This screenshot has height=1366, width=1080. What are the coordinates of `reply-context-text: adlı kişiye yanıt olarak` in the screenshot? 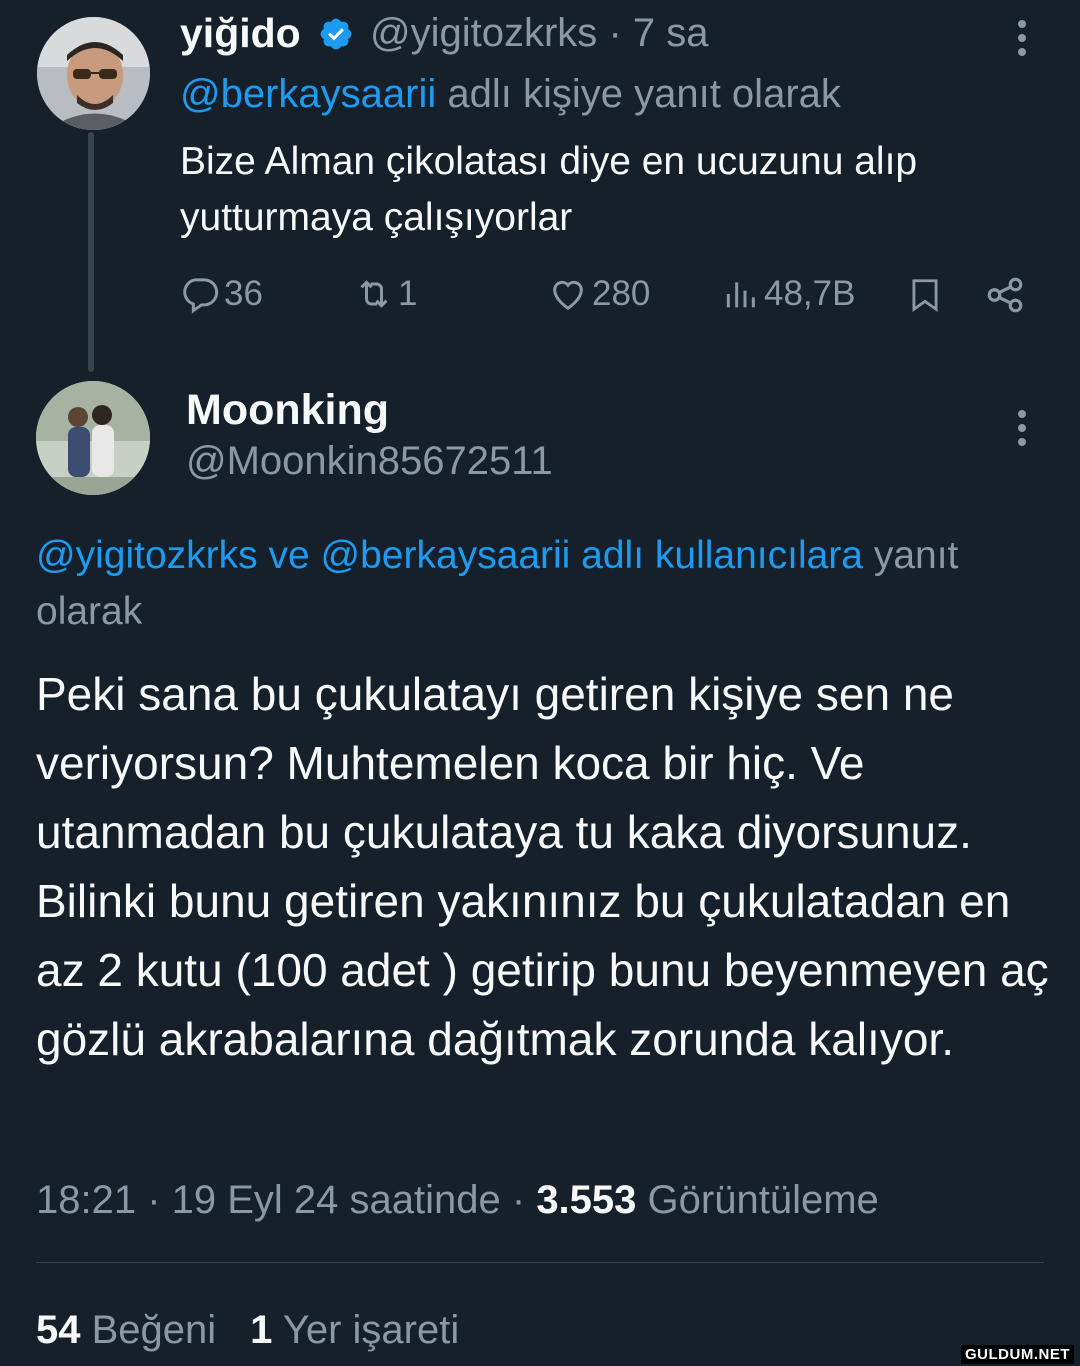 It's located at (638, 94).